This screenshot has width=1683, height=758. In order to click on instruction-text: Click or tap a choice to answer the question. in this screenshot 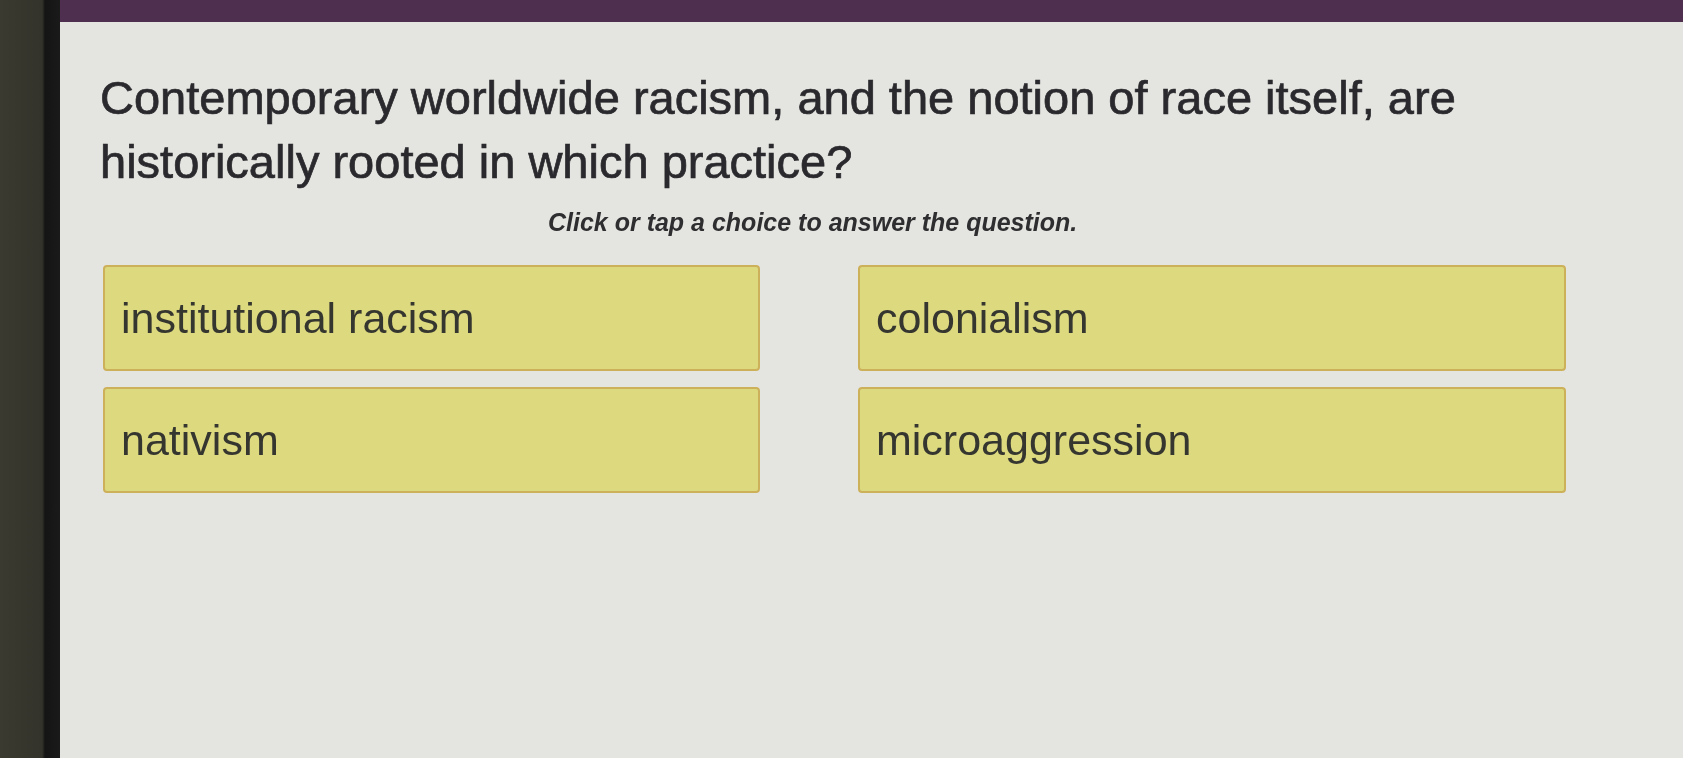, I will do `click(813, 222)`.